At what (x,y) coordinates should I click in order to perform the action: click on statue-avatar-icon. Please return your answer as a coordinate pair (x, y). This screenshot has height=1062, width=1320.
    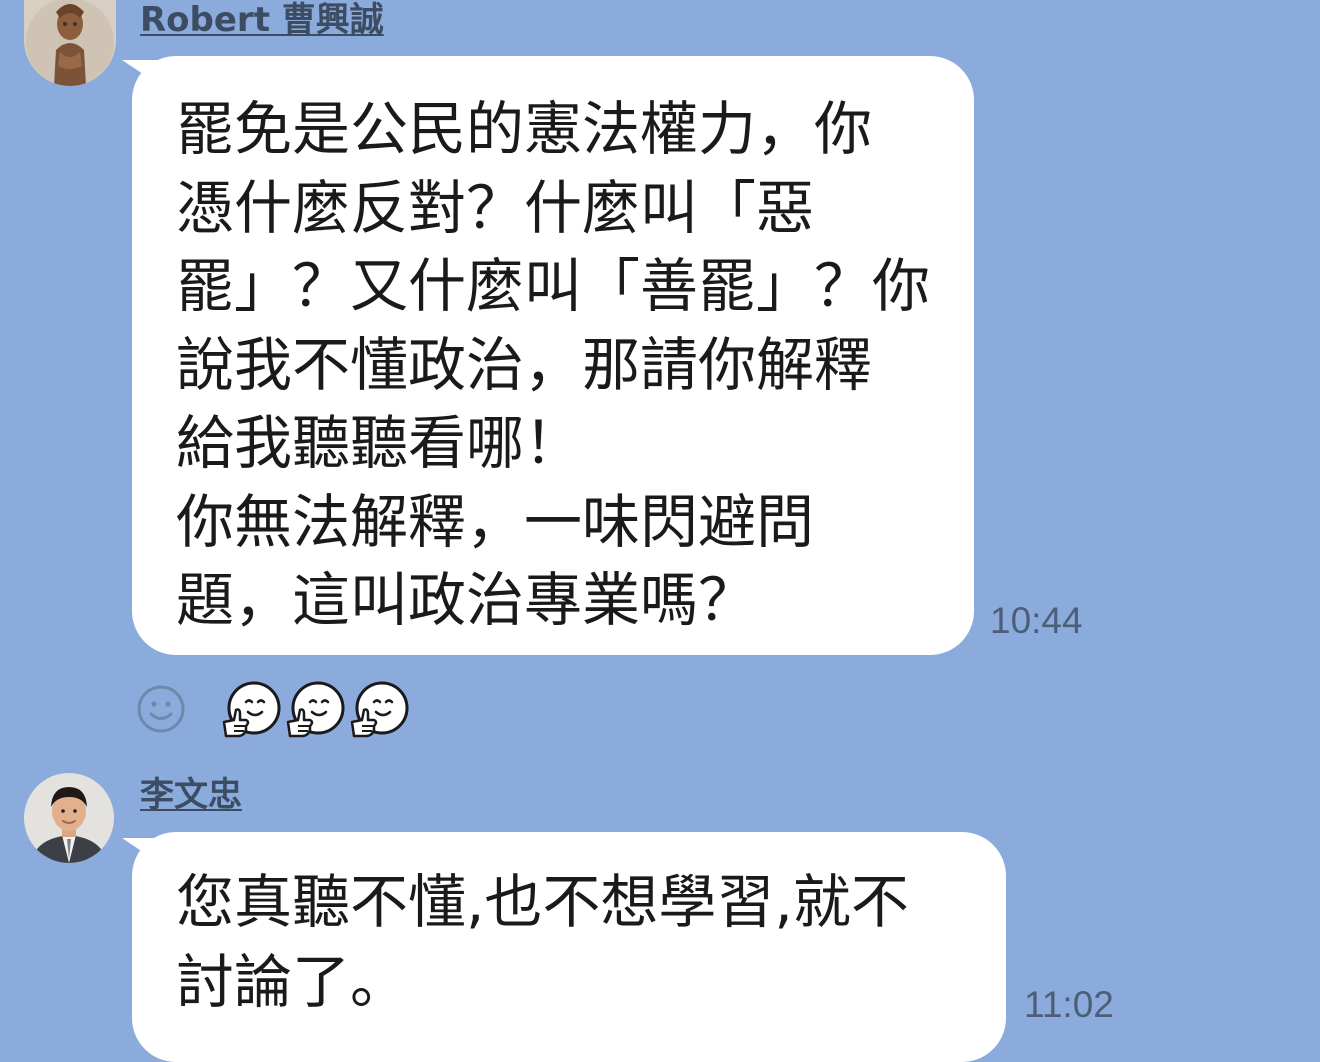
    Looking at the image, I should click on (70, 43).